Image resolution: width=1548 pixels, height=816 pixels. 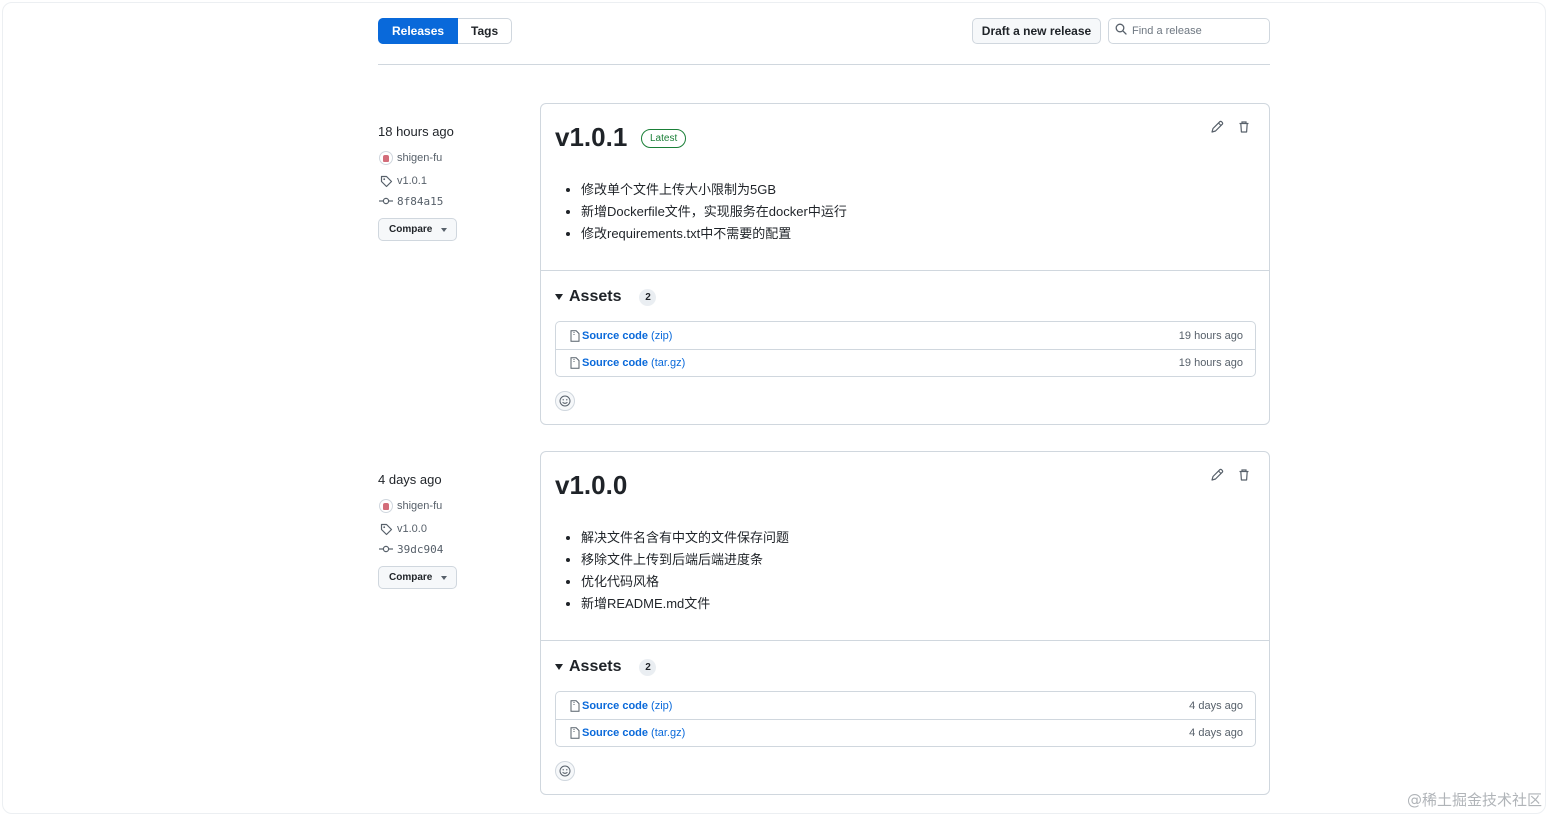 I want to click on list-item: 新增Dockerfile文件，实现服务在docker中运行, so click(x=714, y=212).